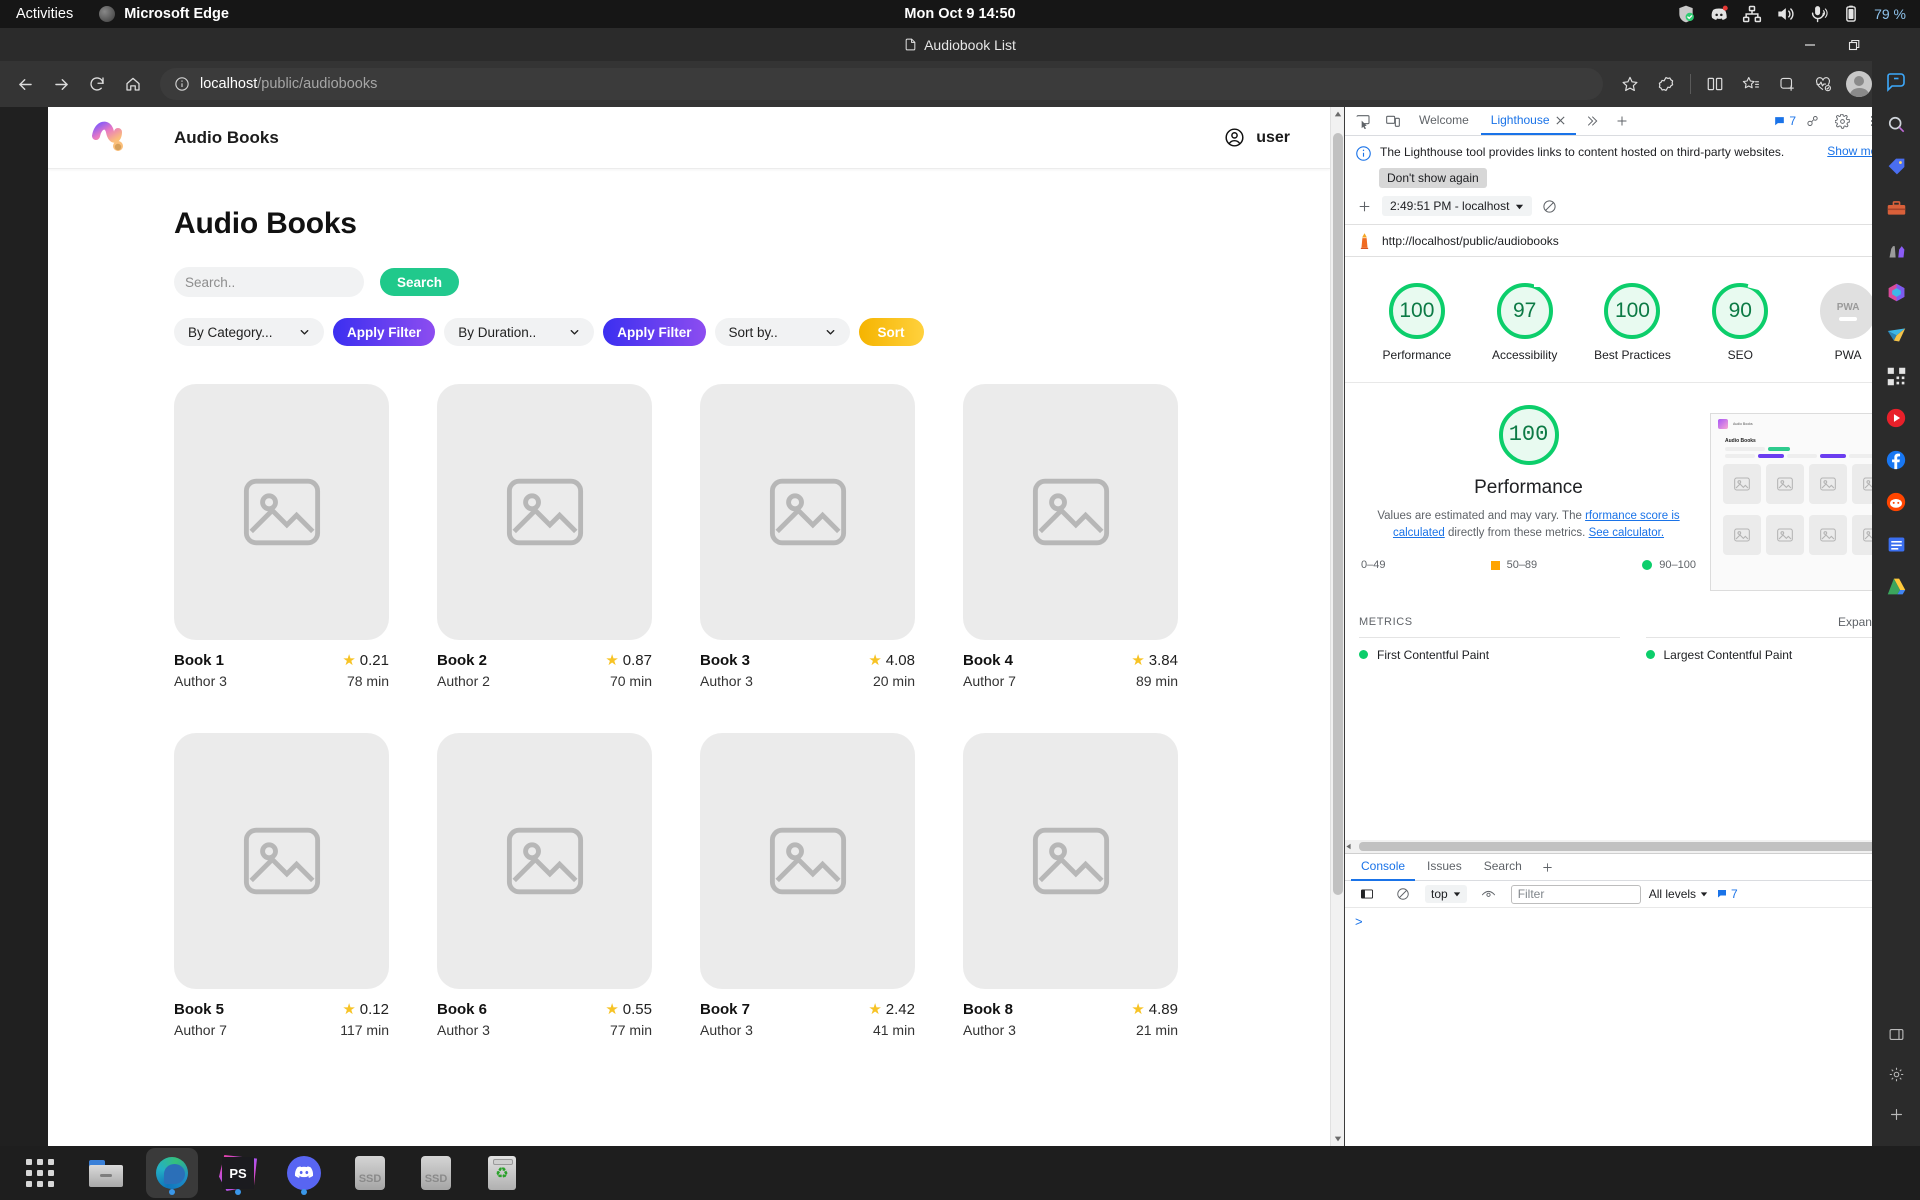 The width and height of the screenshot is (1920, 1200). I want to click on squiggle-logo, so click(111, 138).